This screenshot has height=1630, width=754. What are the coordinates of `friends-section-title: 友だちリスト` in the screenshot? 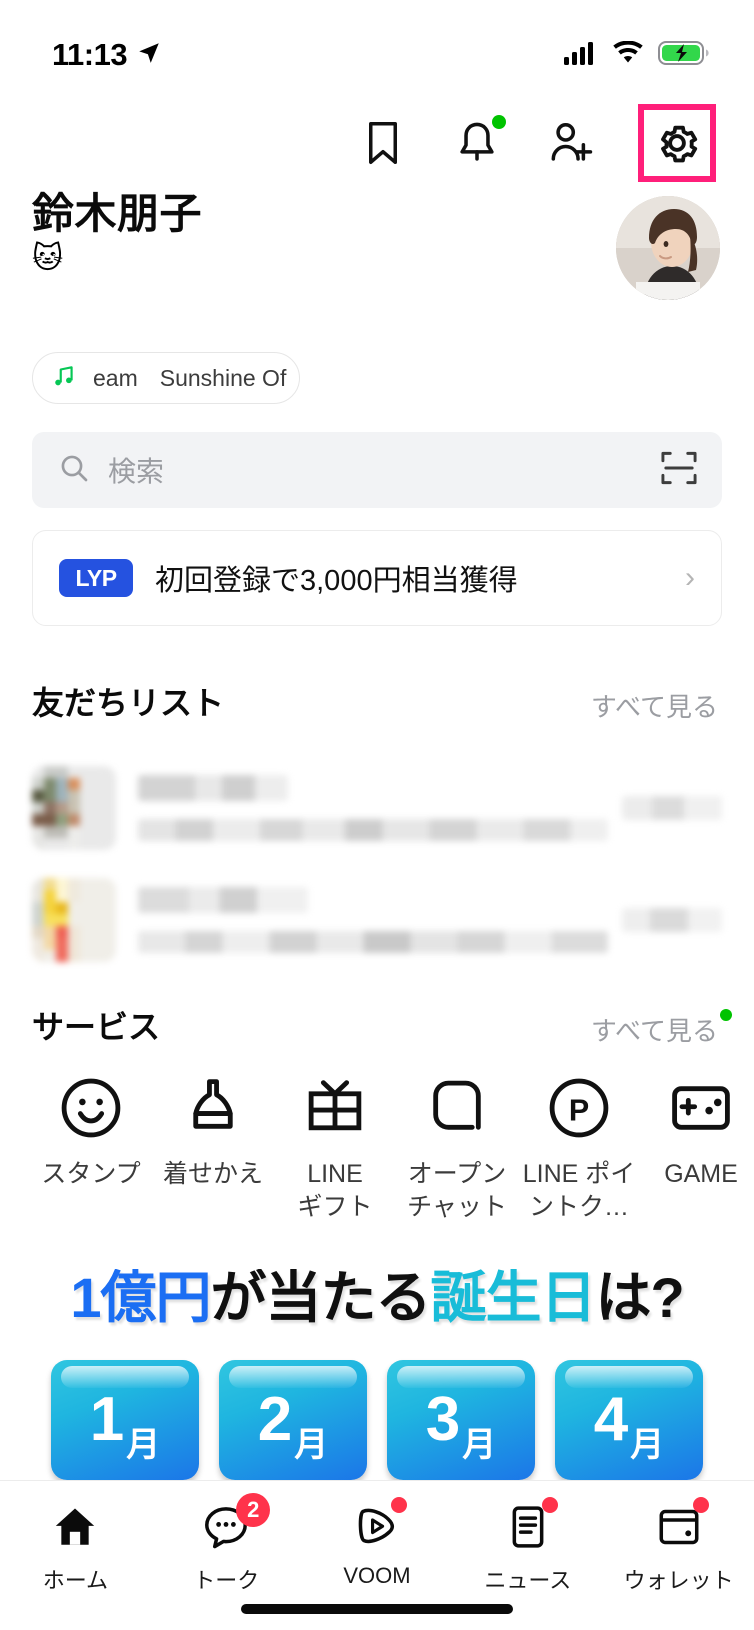 It's located at (128, 703).